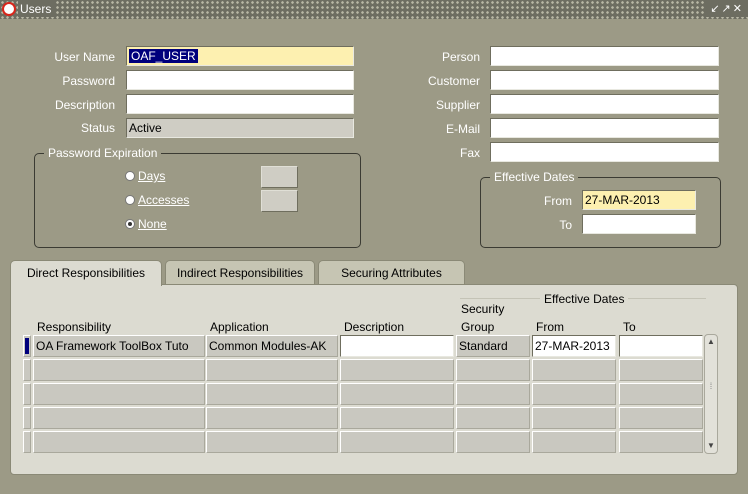 This screenshot has height=494, width=748. Describe the element at coordinates (86, 273) in the screenshot. I see `tab-direct-responsibilities: Direct Responsibilities` at that location.